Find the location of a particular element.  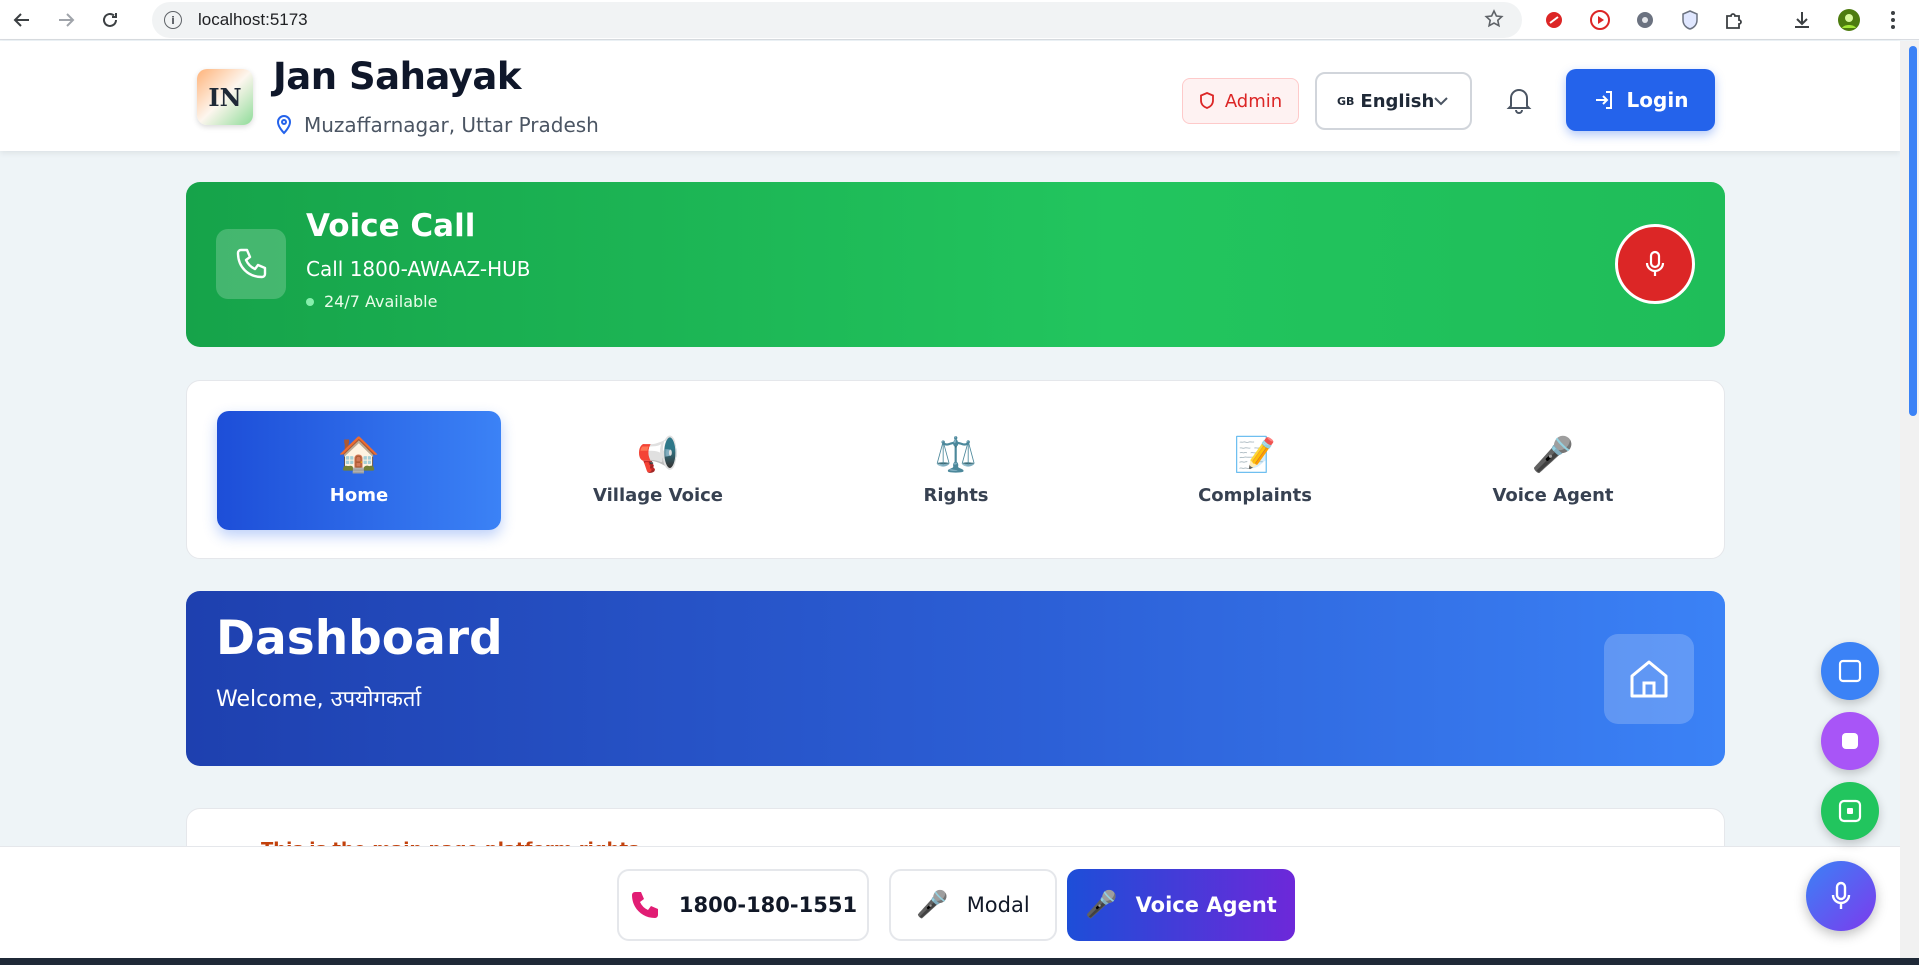

app-logo: IN is located at coordinates (225, 97).